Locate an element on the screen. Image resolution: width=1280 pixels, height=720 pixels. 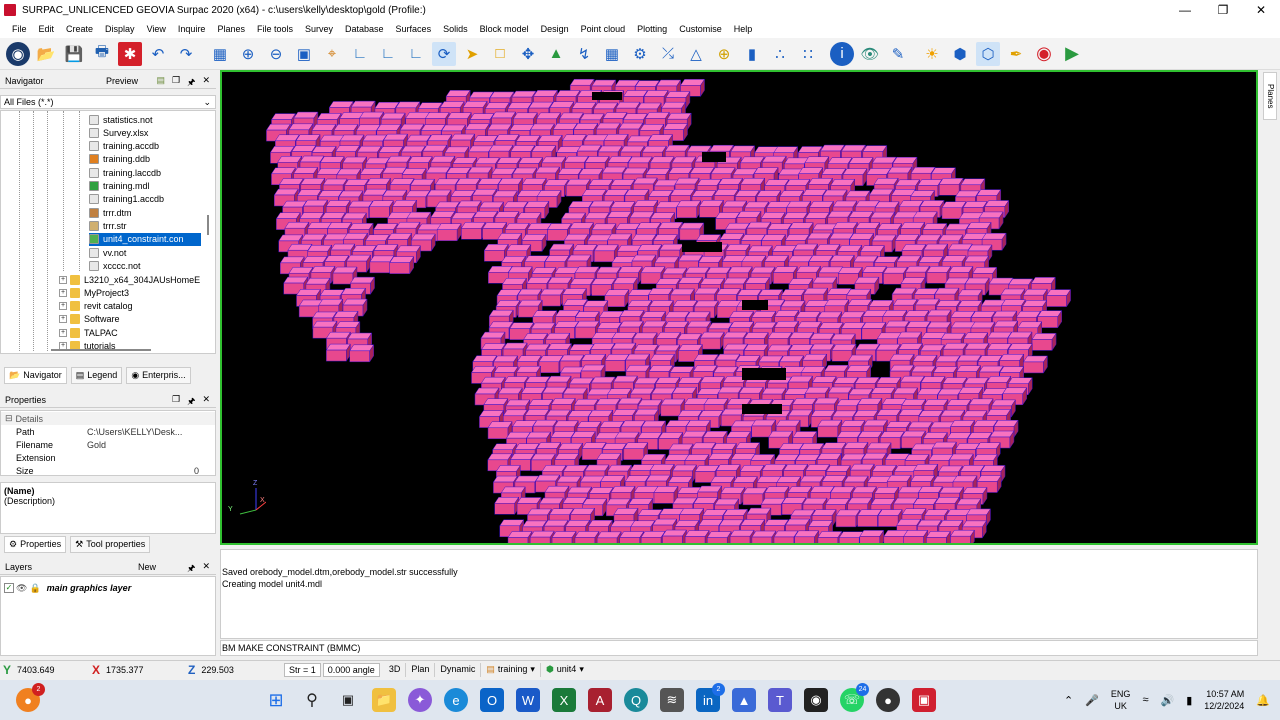
file-item: statistics.not is located at coordinates (121, 119).